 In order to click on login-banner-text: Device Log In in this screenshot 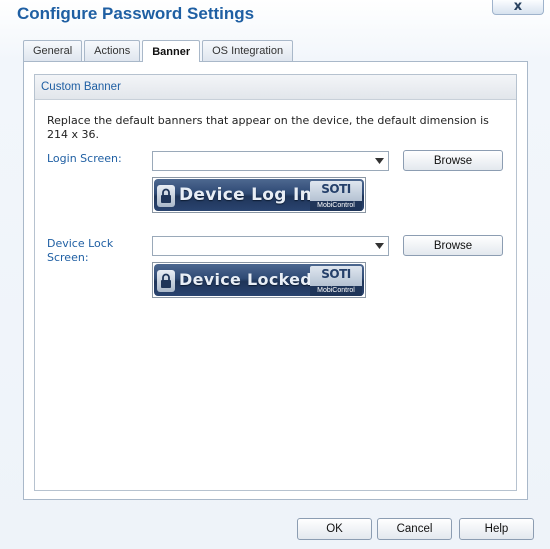, I will do `click(246, 195)`.